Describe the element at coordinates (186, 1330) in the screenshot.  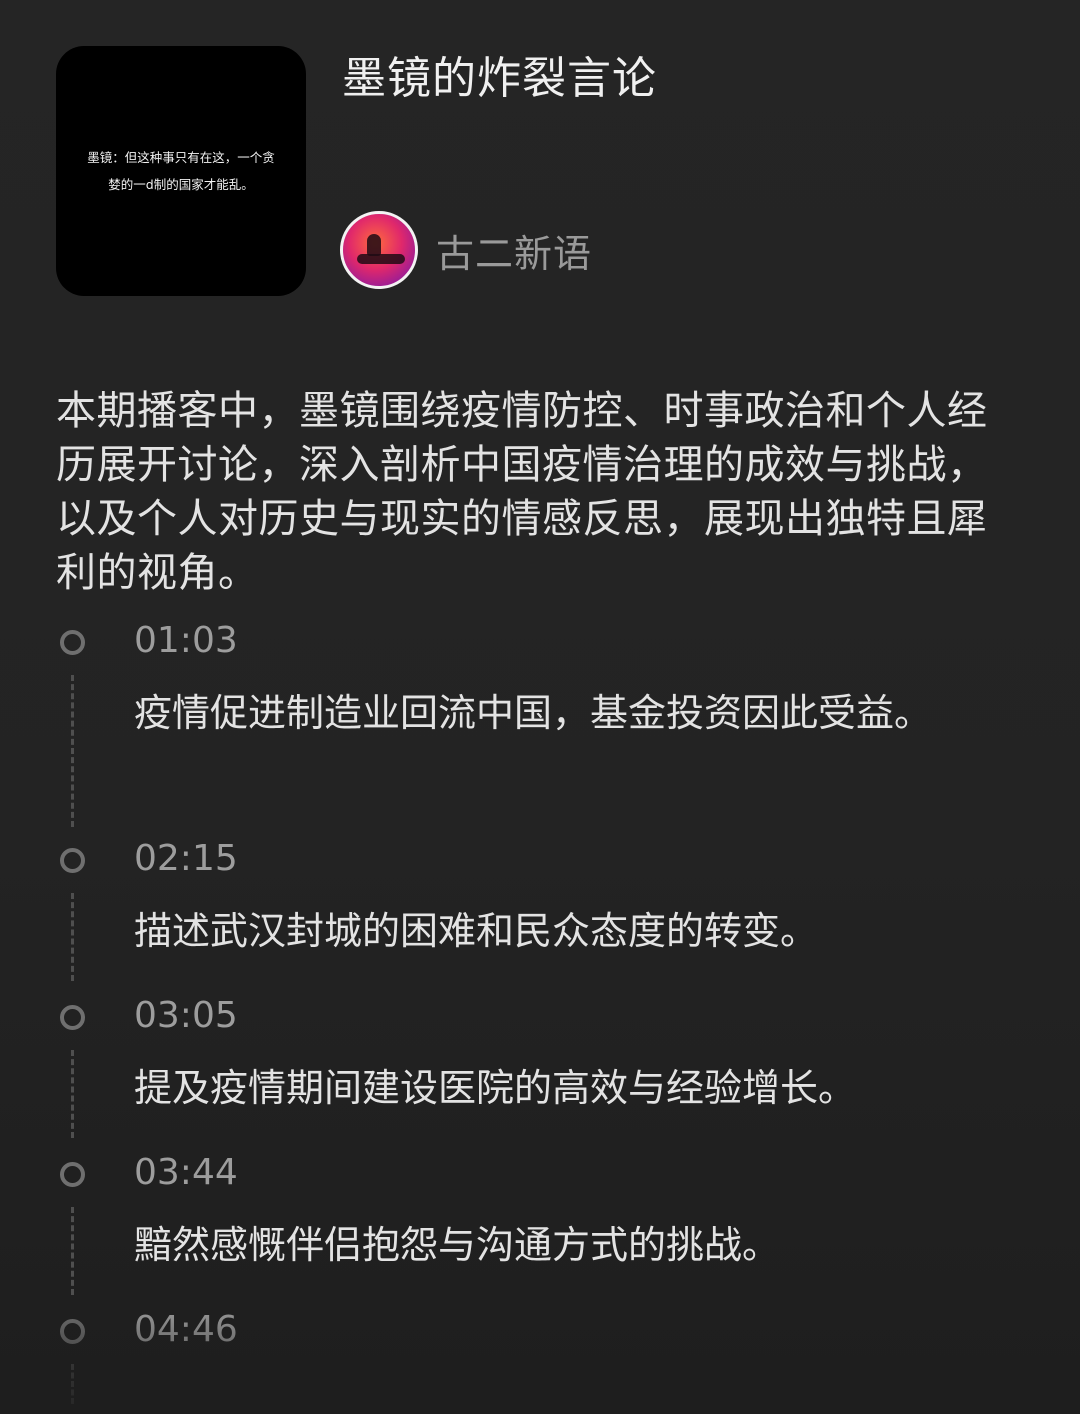
I see `chapter-timestamp: 04:46` at that location.